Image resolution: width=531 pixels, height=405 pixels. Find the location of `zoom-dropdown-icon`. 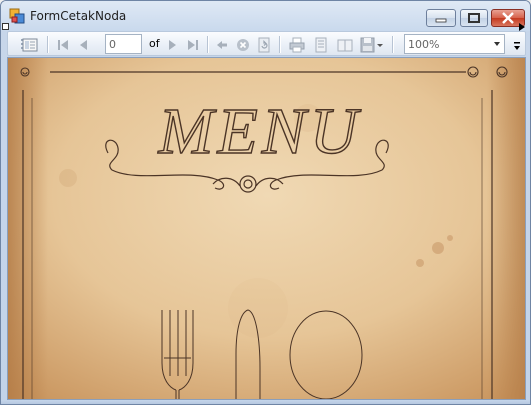

zoom-dropdown-icon is located at coordinates (497, 44).